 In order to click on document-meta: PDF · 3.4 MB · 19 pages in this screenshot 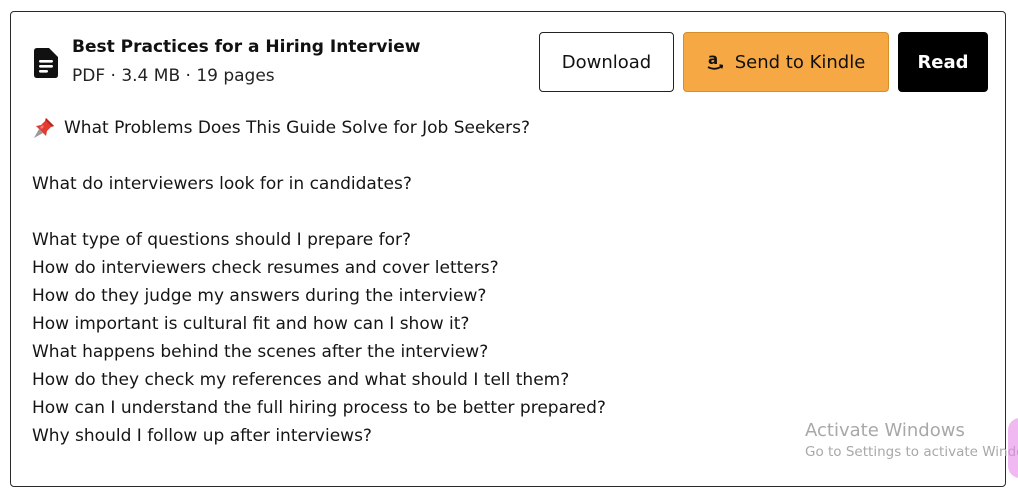, I will do `click(173, 76)`.